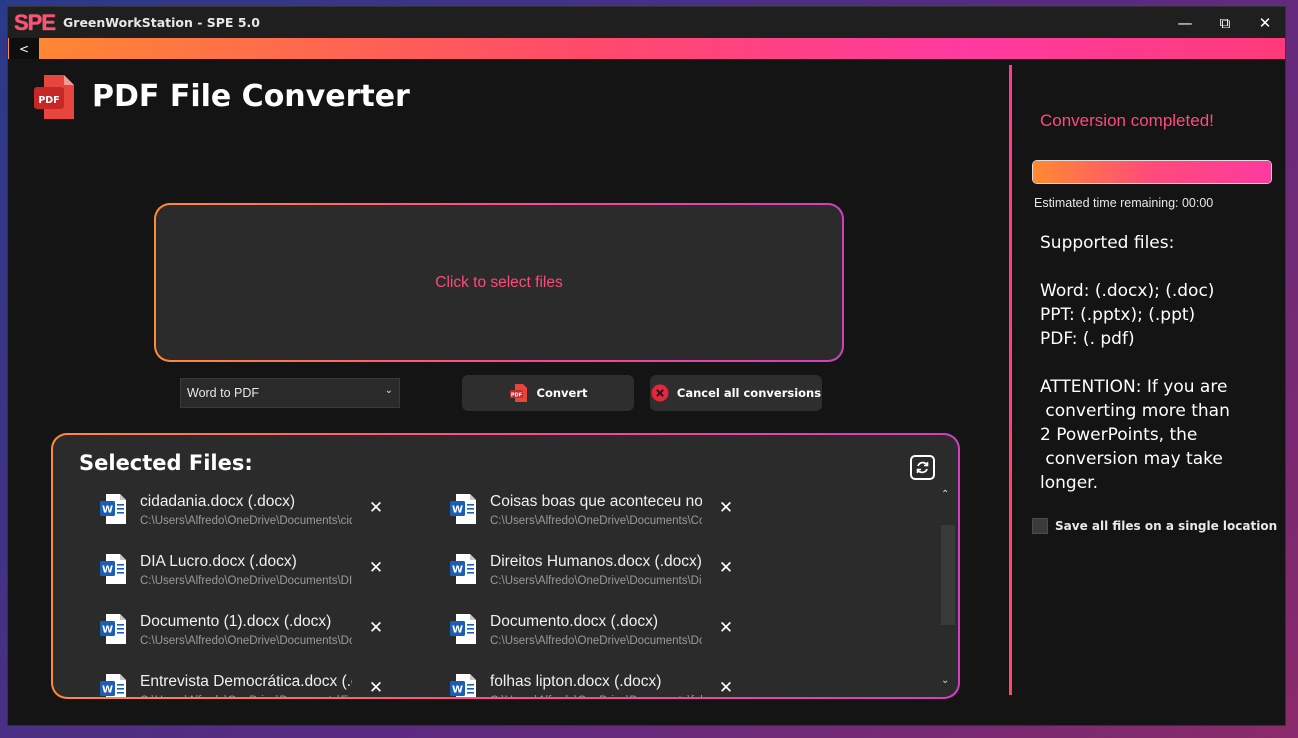  What do you see at coordinates (945, 680) in the screenshot?
I see `scroll-down-icon: ⌄` at bounding box center [945, 680].